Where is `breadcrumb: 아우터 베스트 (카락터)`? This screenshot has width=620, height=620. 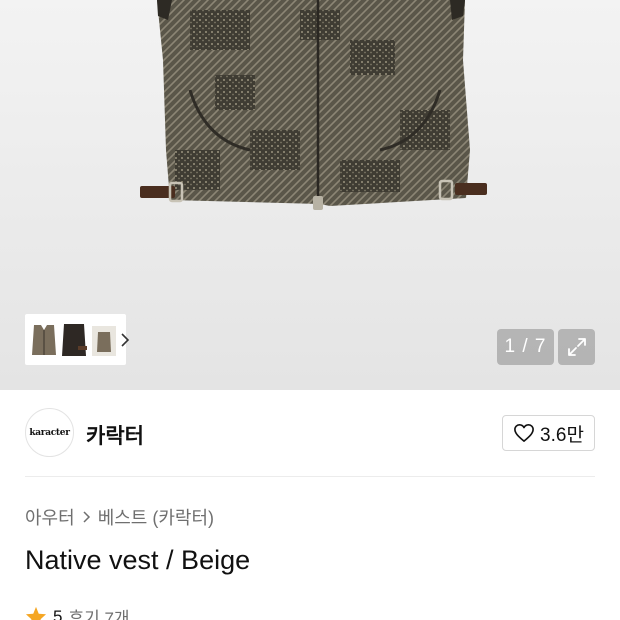 breadcrumb: 아우터 베스트 (카락터) is located at coordinates (119, 517).